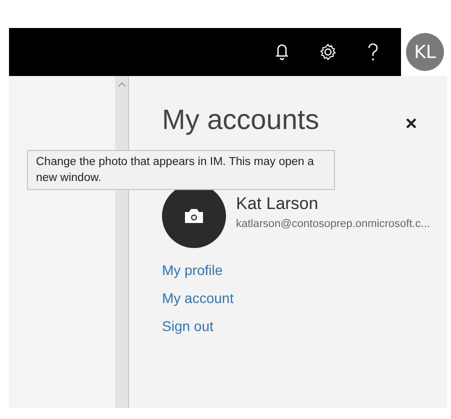  Describe the element at coordinates (373, 52) in the screenshot. I see `help-icon` at that location.